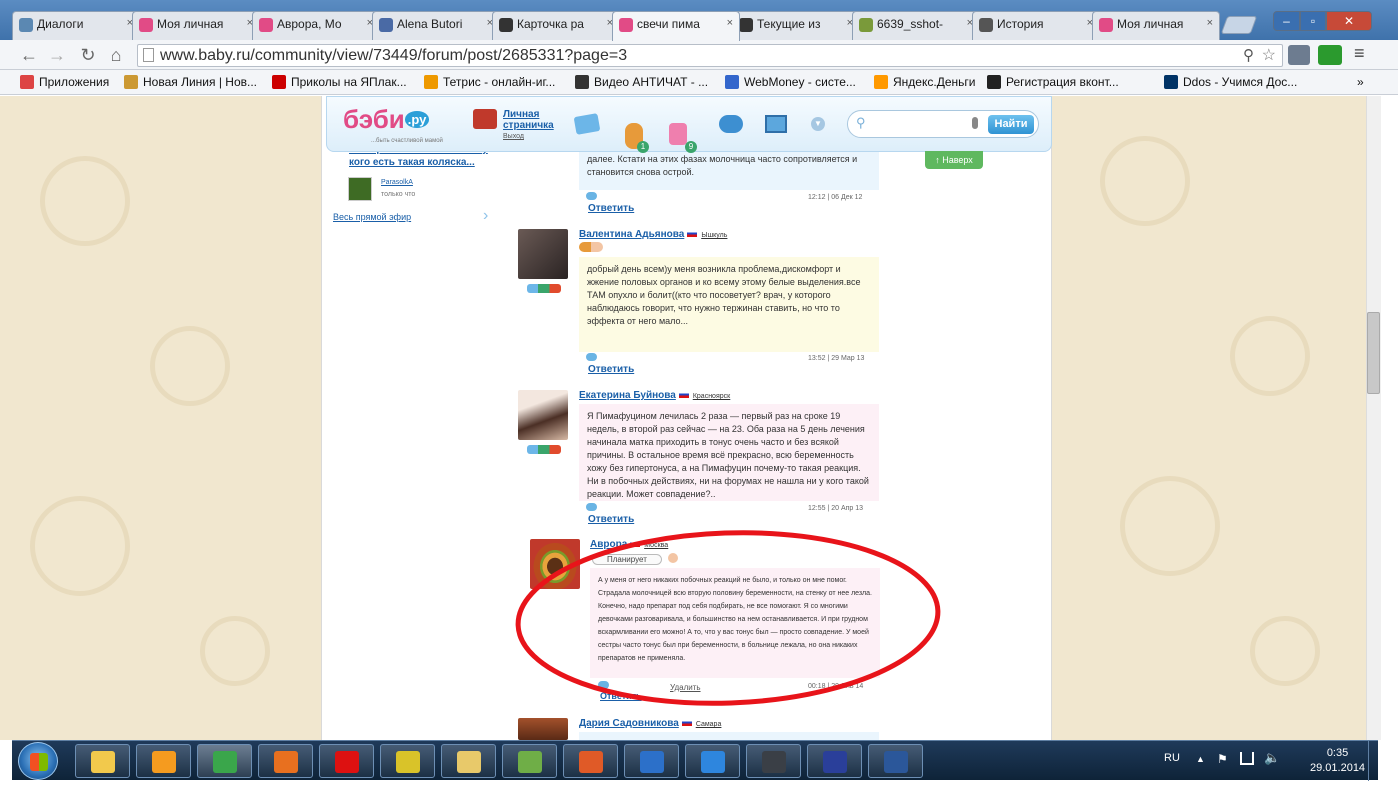  What do you see at coordinates (513, 136) in the screenshot?
I see `logout-link: Выход` at bounding box center [513, 136].